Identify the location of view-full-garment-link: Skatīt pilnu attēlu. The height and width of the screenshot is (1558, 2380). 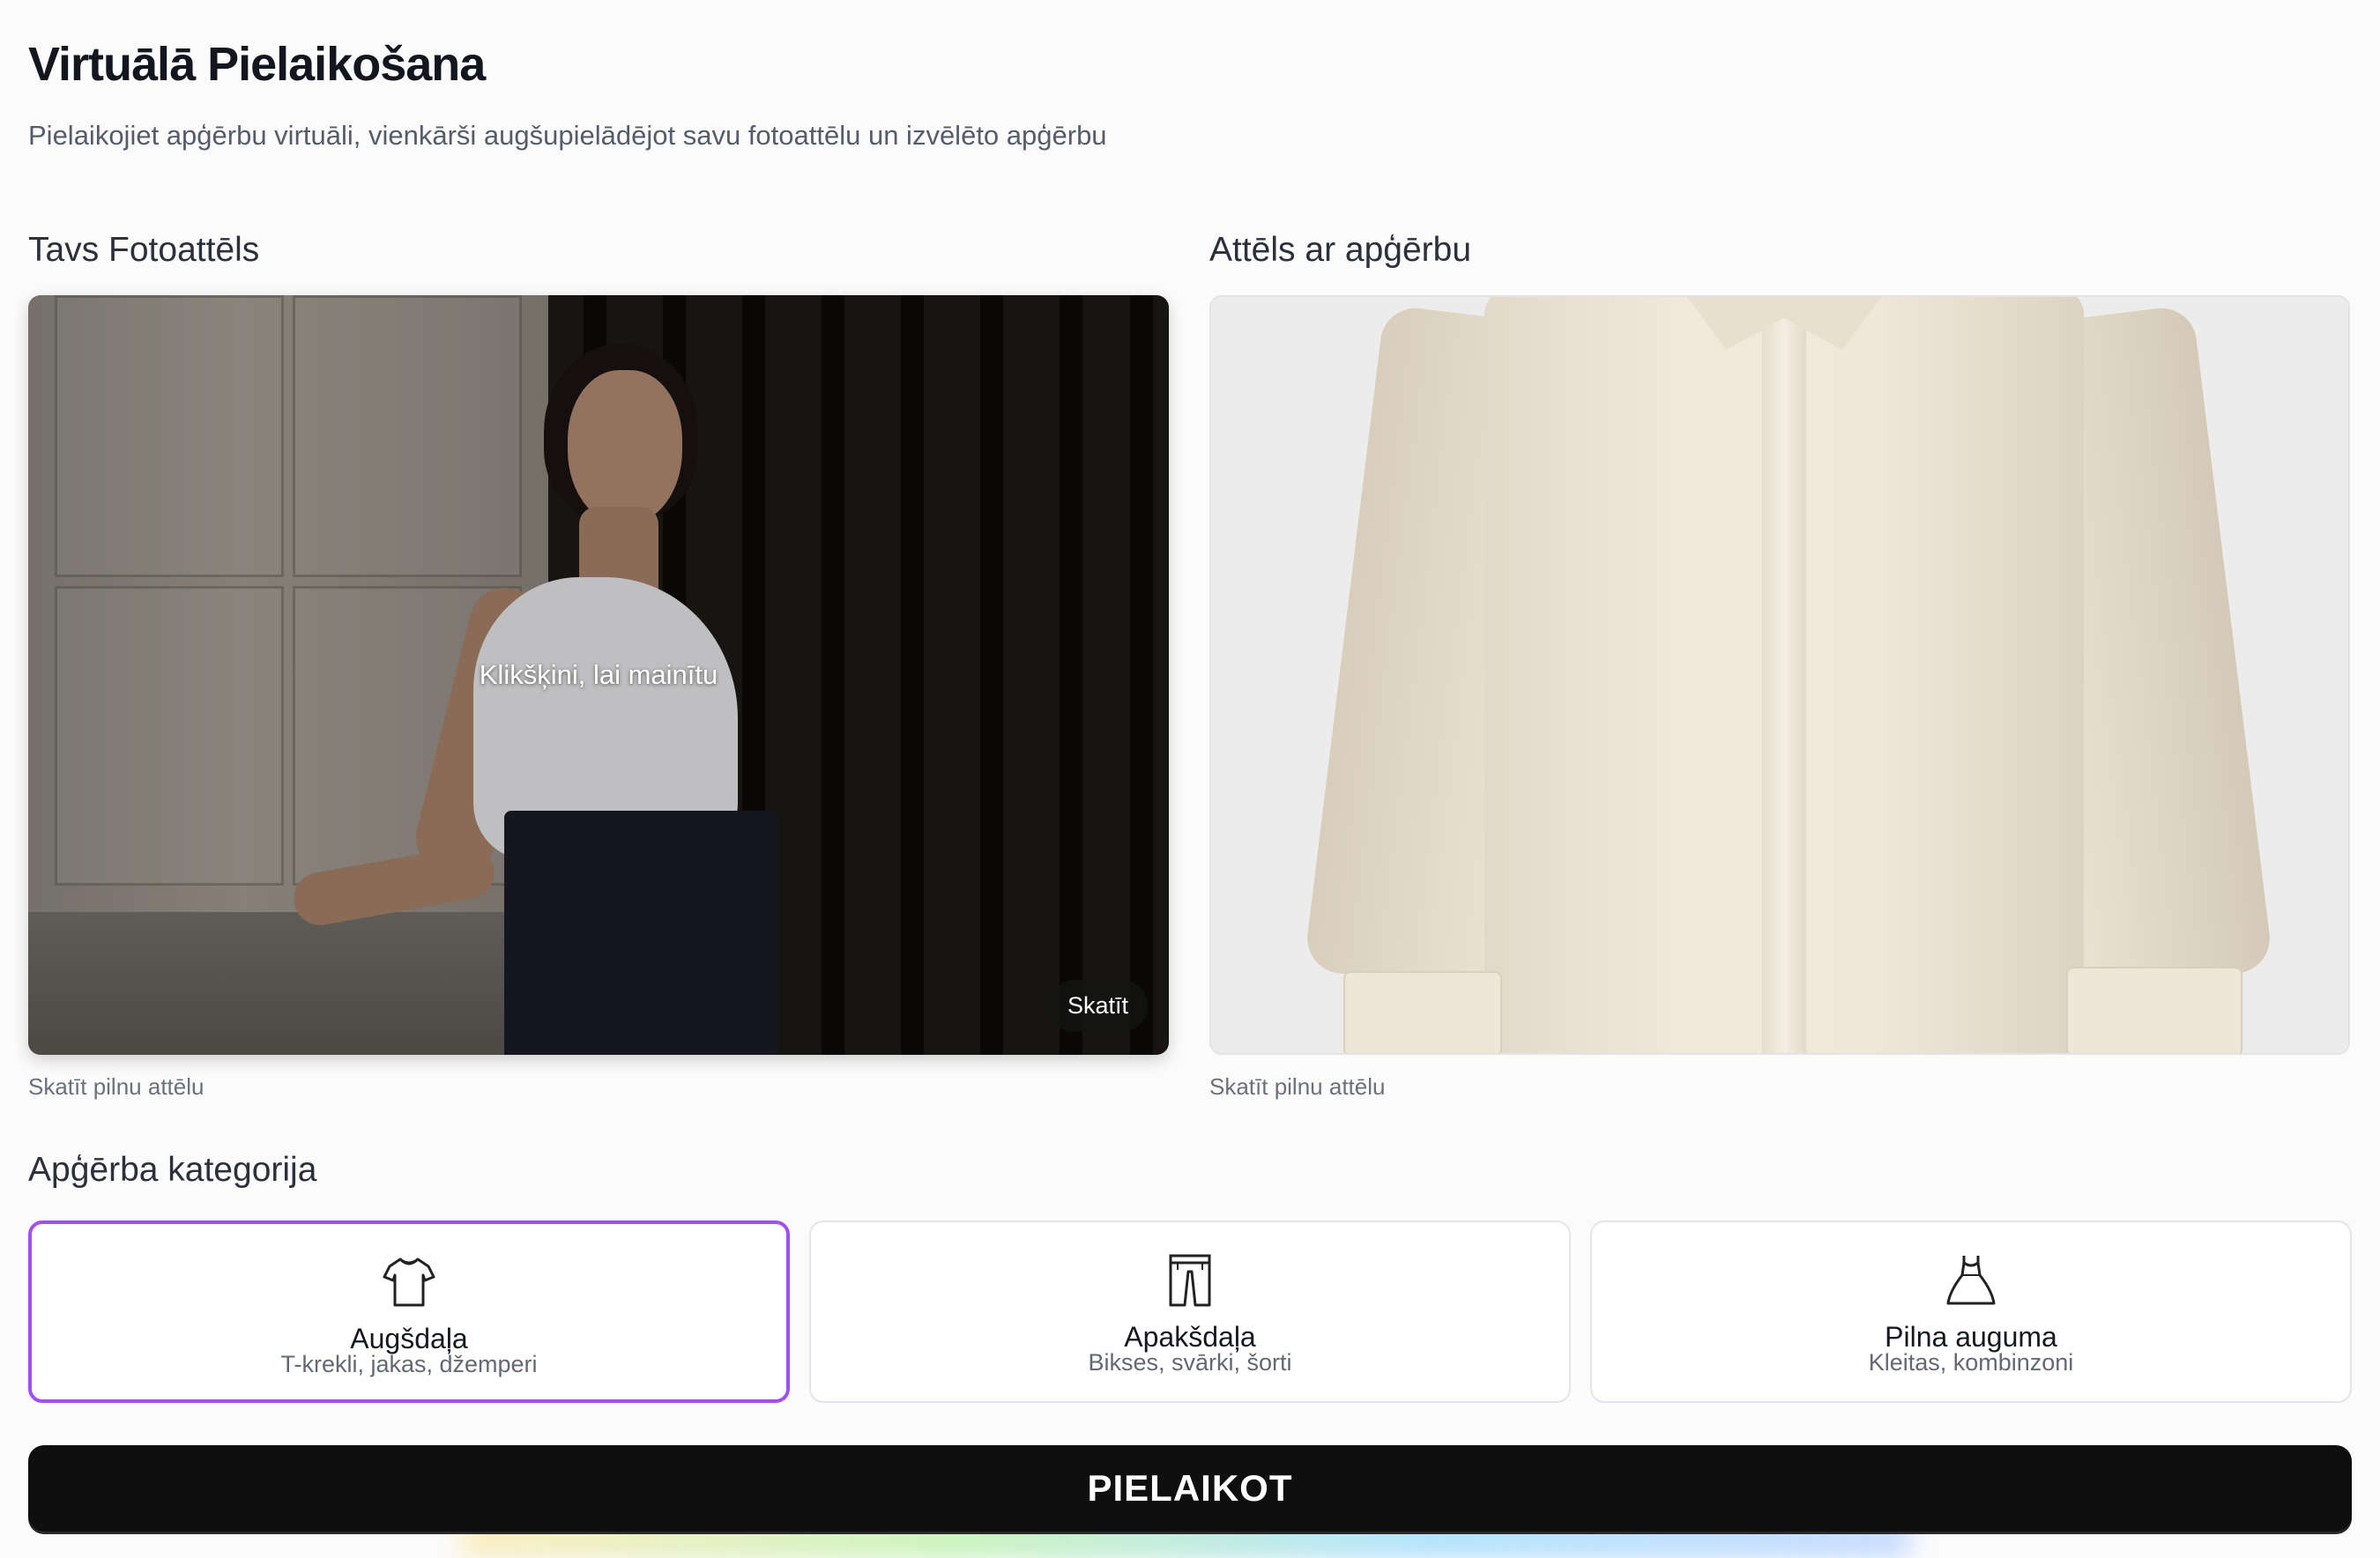
(1297, 1087).